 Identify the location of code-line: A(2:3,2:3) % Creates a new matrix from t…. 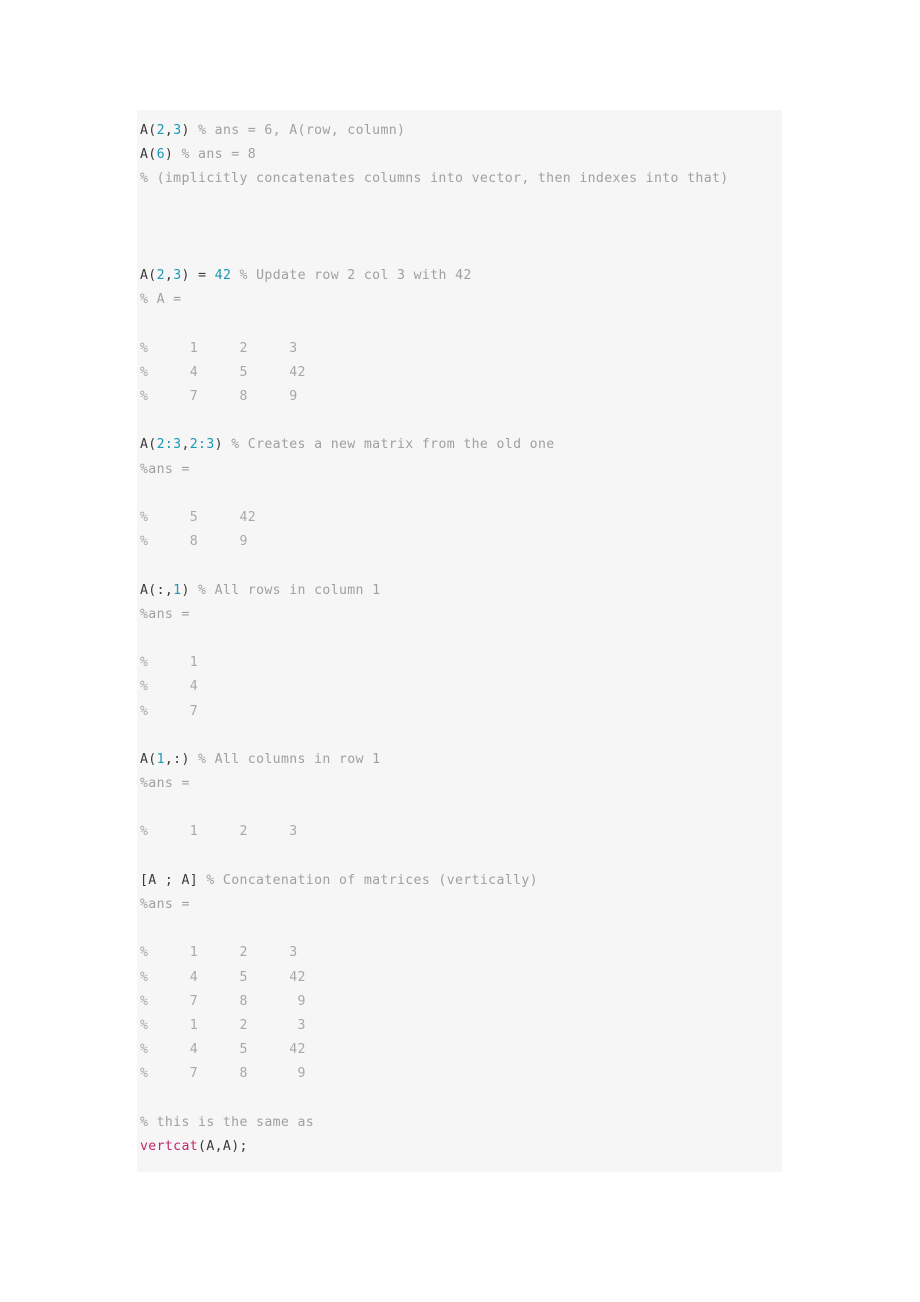
(459, 445).